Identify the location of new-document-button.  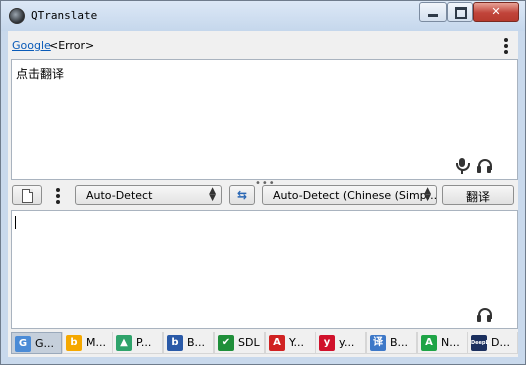
(27, 195).